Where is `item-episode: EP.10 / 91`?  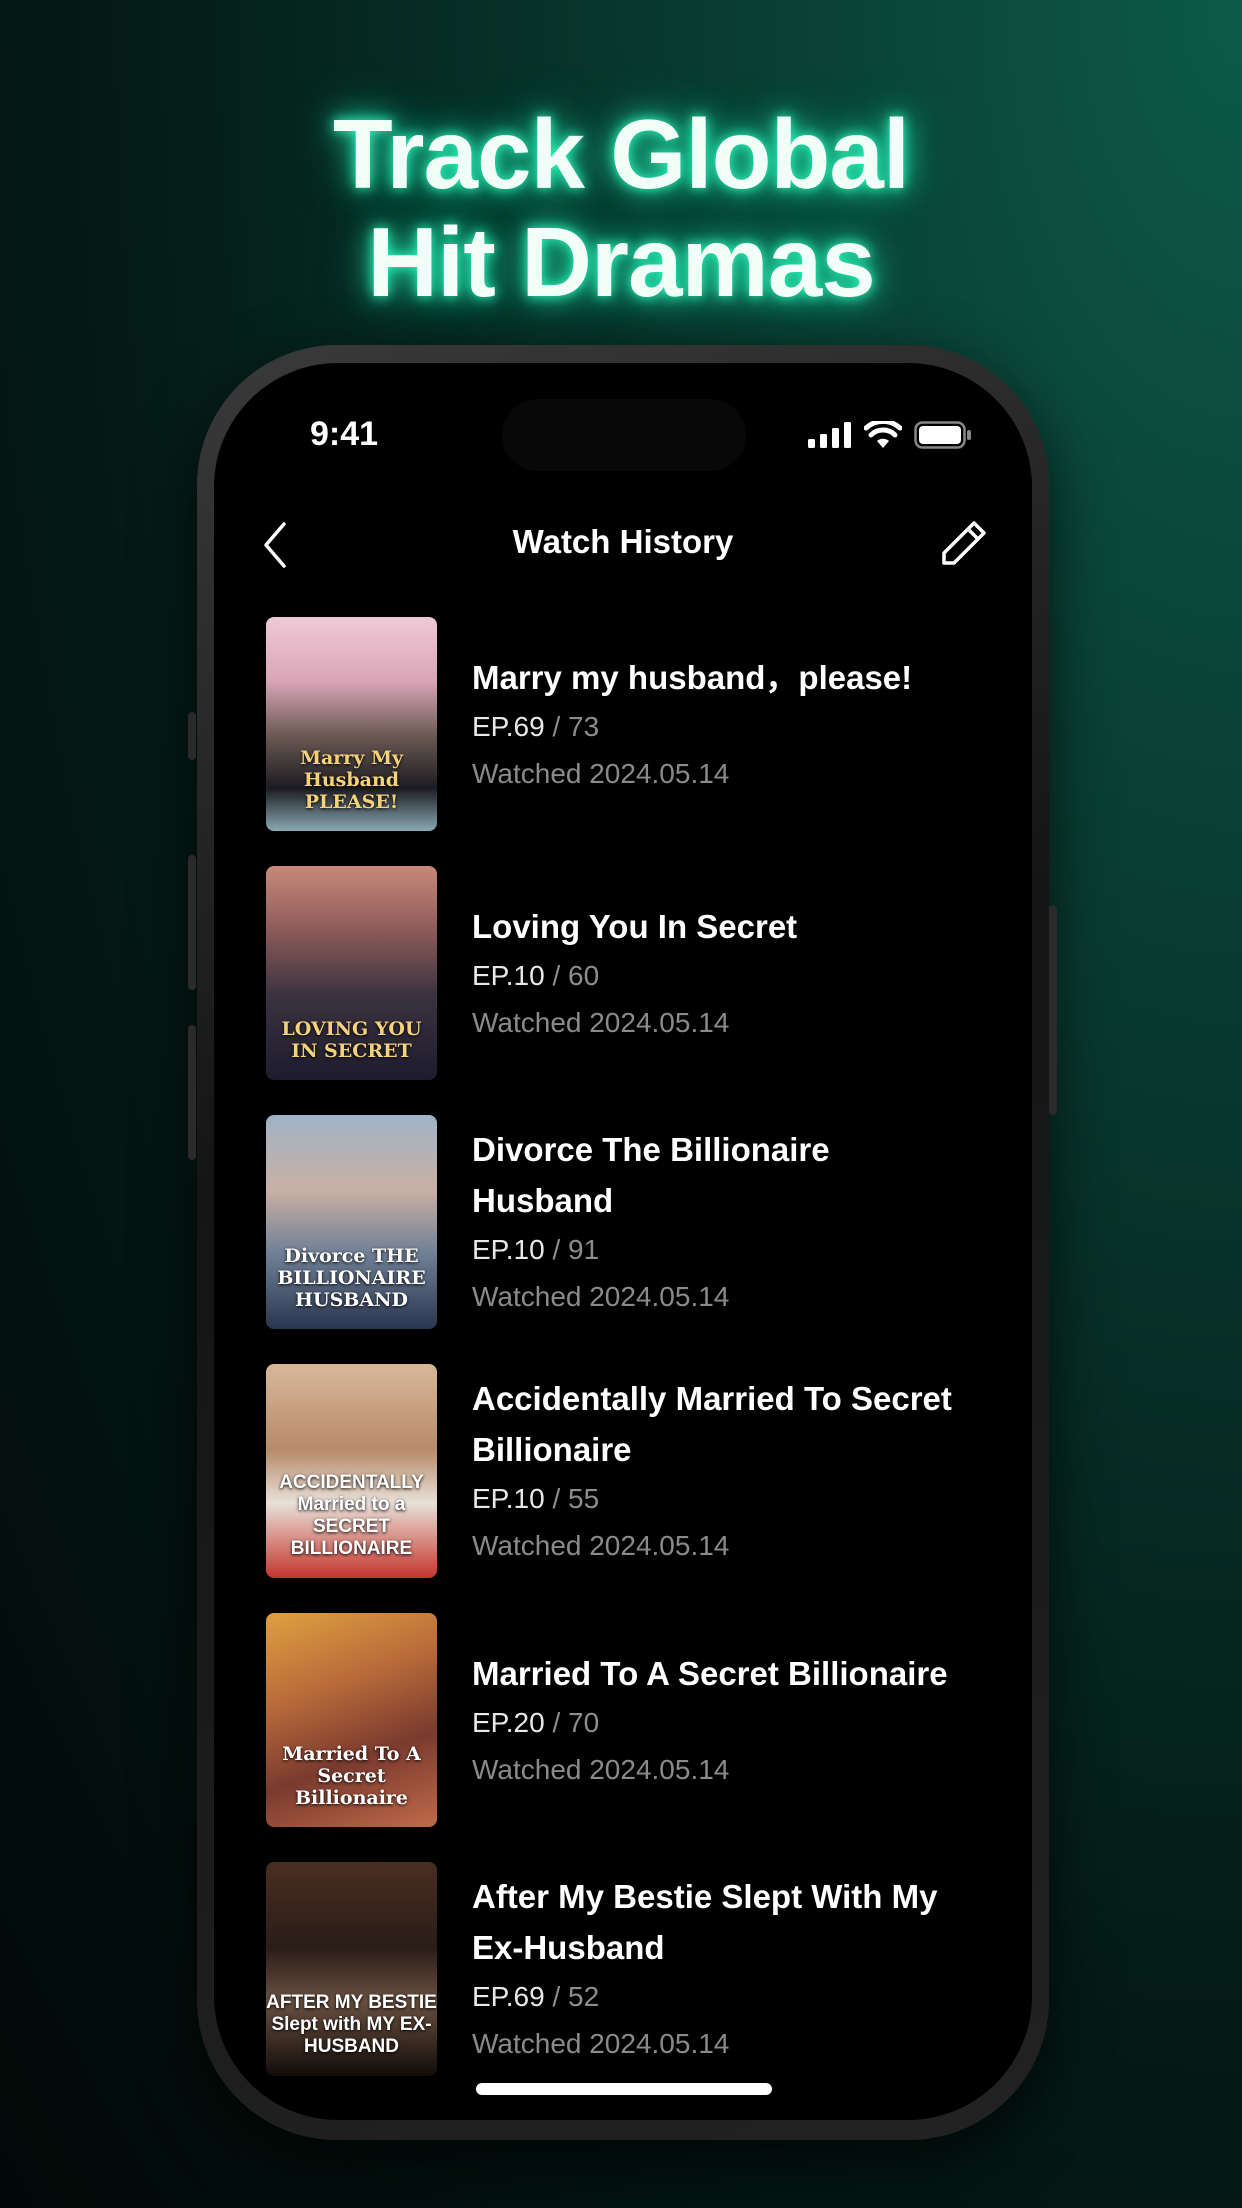 item-episode: EP.10 / 91 is located at coordinates (682, 1250).